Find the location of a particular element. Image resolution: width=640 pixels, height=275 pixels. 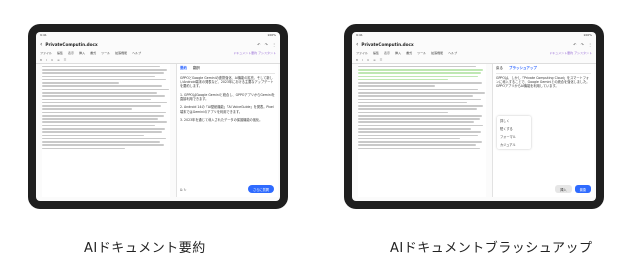

menu-item-shorten: 短くする is located at coordinates (514, 129).